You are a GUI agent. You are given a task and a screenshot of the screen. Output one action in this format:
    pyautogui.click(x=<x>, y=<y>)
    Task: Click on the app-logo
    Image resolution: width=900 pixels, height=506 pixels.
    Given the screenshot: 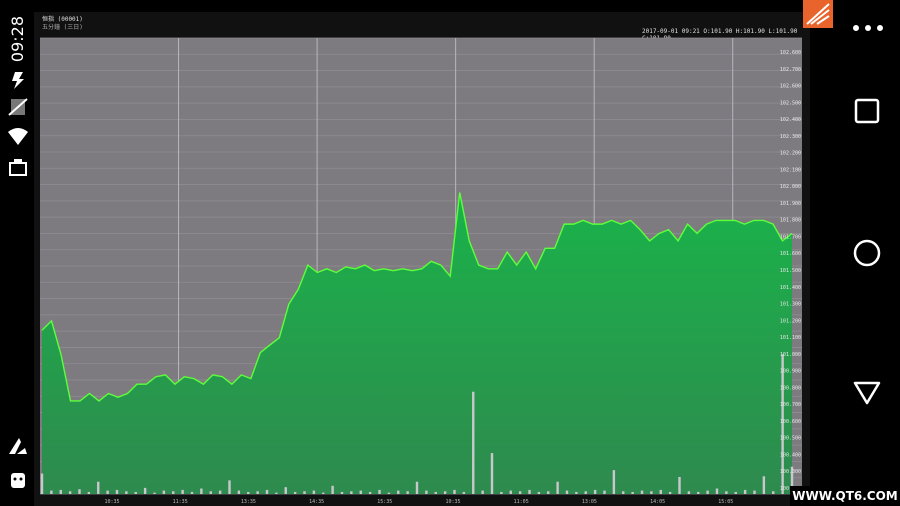 What is the action you would take?
    pyautogui.click(x=818, y=14)
    